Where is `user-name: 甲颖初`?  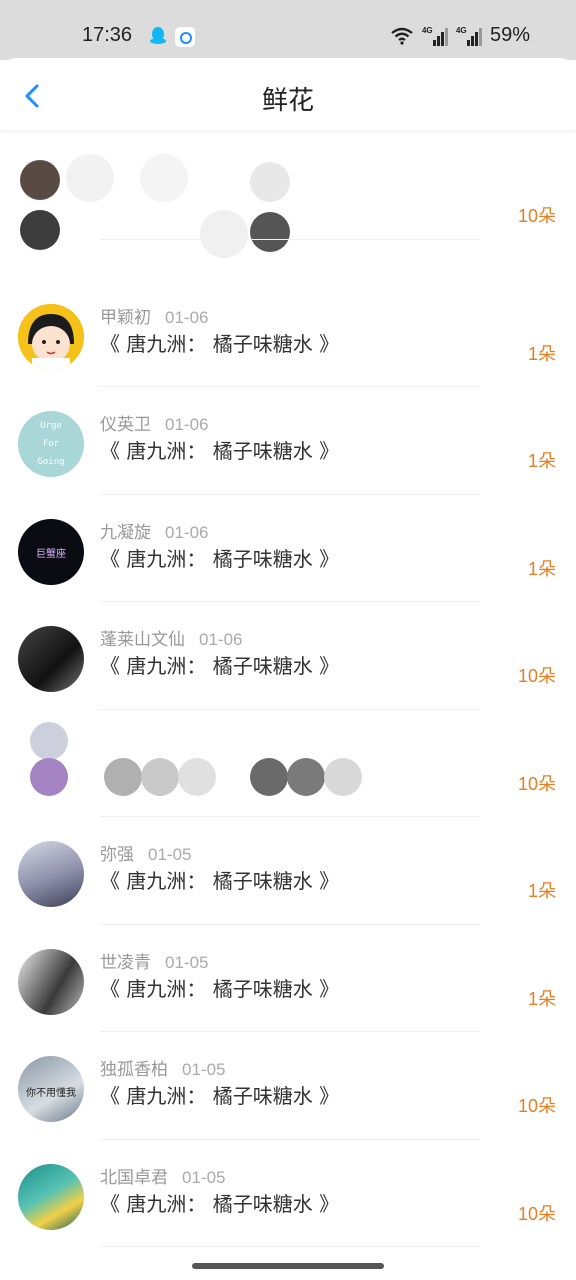
user-name: 甲颖初 is located at coordinates (125, 317).